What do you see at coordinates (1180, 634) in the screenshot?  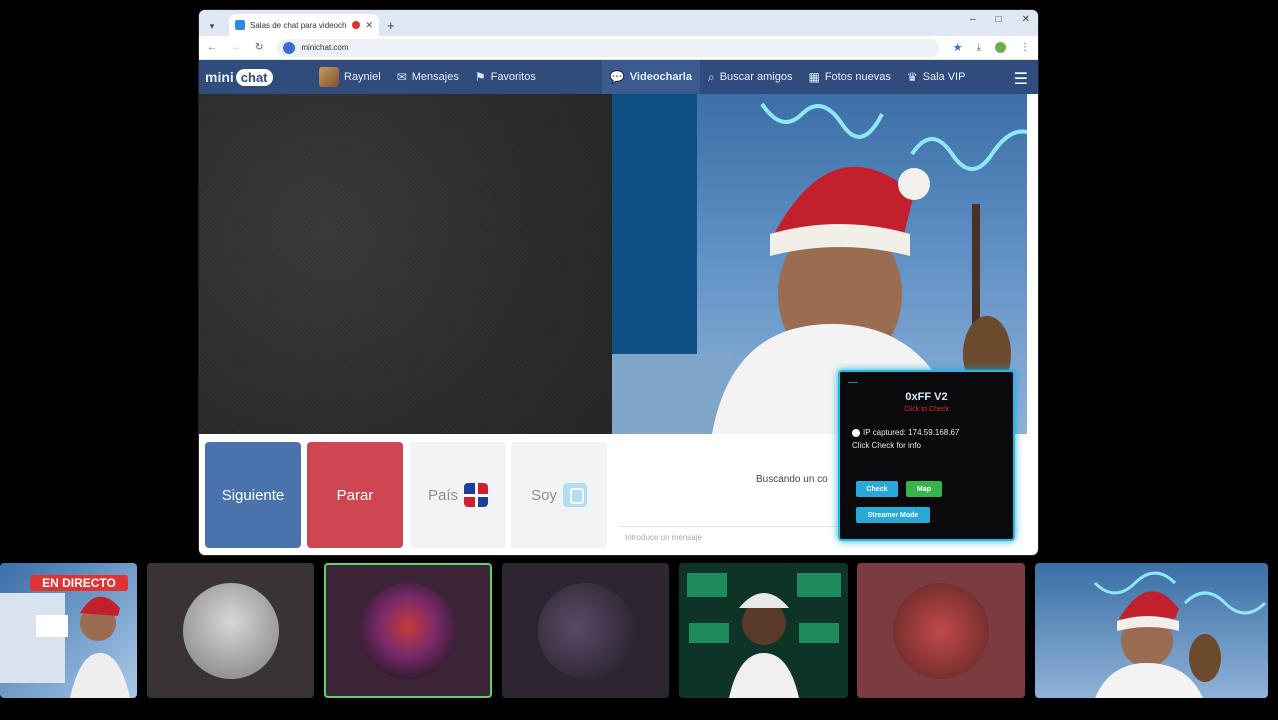 I see `tile-self-scene` at bounding box center [1180, 634].